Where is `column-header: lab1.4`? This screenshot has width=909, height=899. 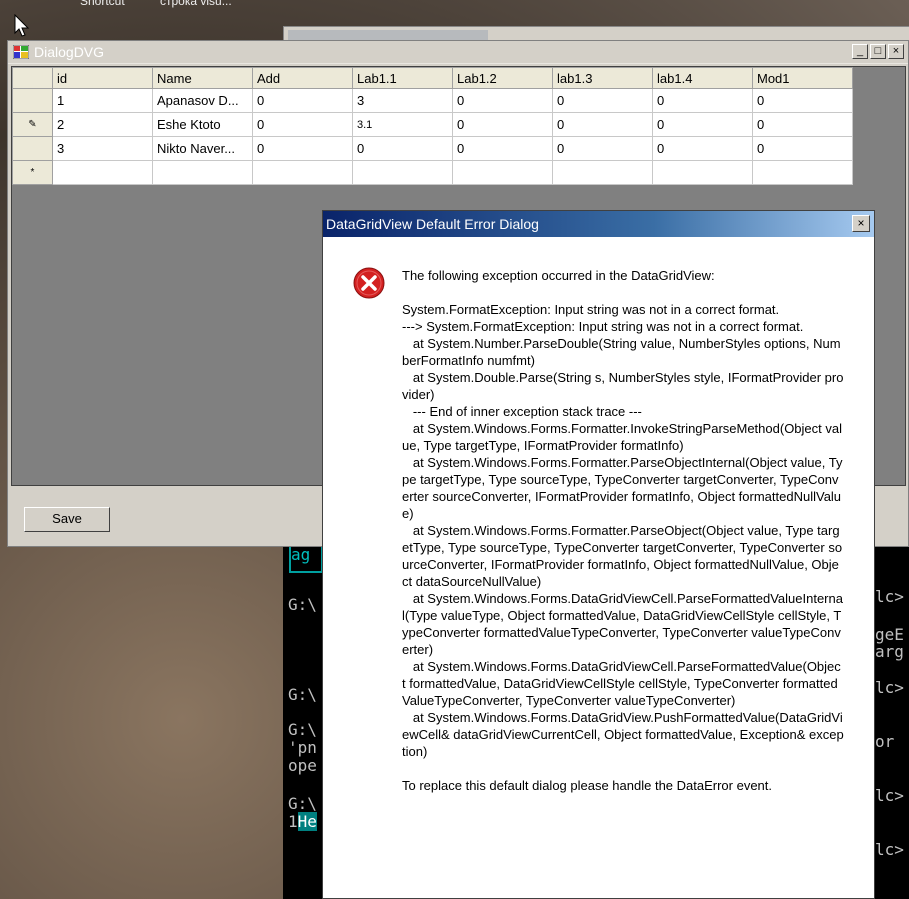 column-header: lab1.4 is located at coordinates (702, 78).